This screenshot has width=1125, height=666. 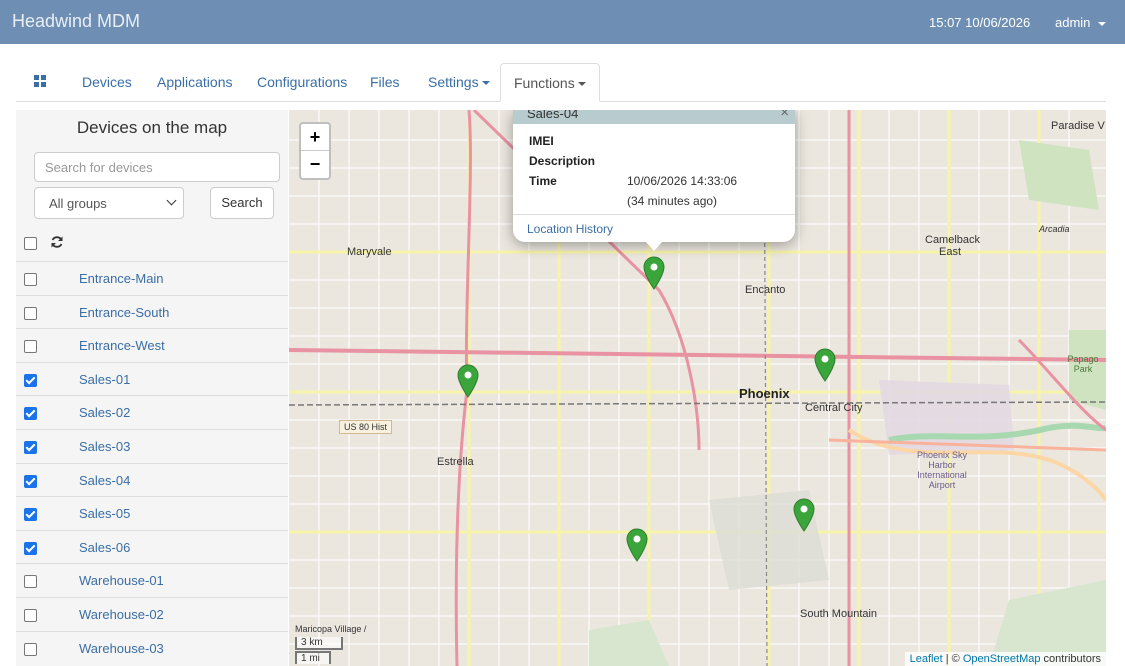 I want to click on device-row: Warehouse-03, so click(x=152, y=647).